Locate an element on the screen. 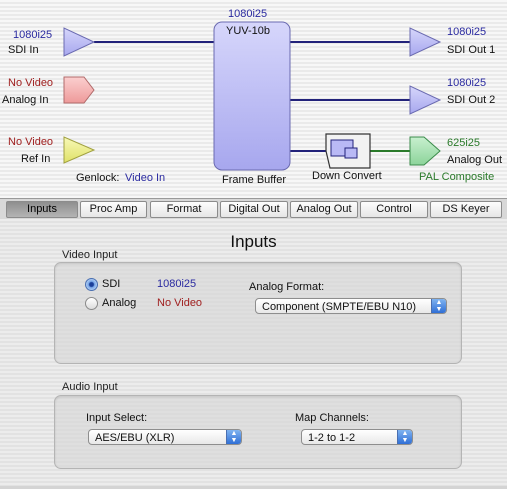 The width and height of the screenshot is (507, 489). input-select-value: AES/EBU (XLR) is located at coordinates (135, 438).